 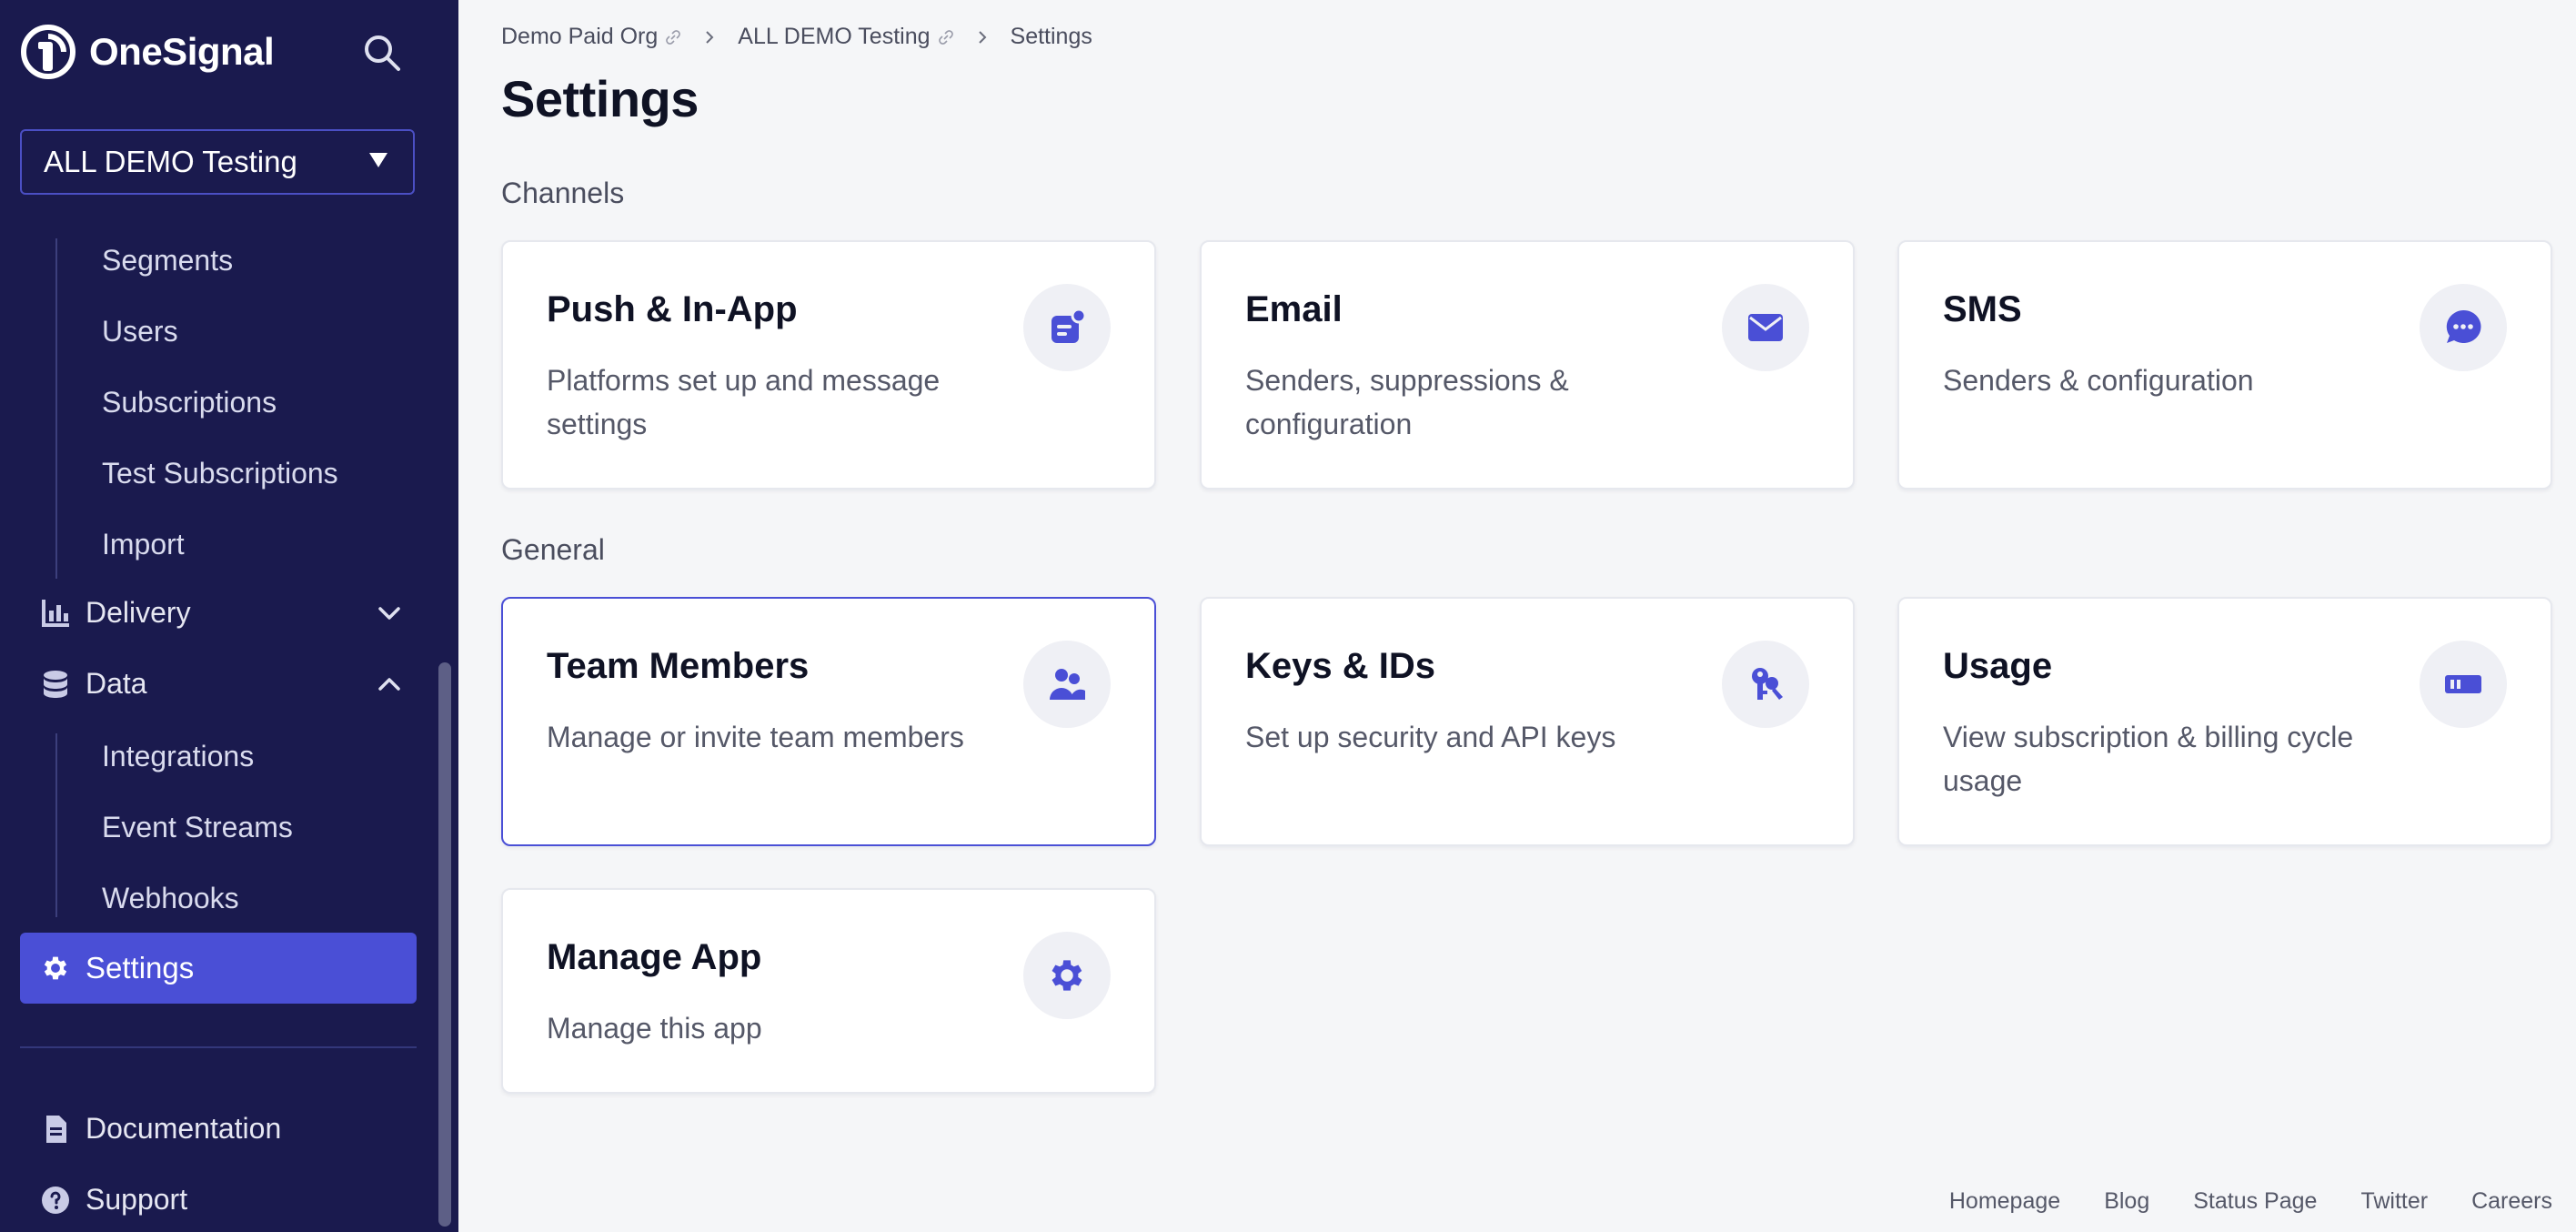 I want to click on onesignal-logo-icon, so click(x=48, y=52).